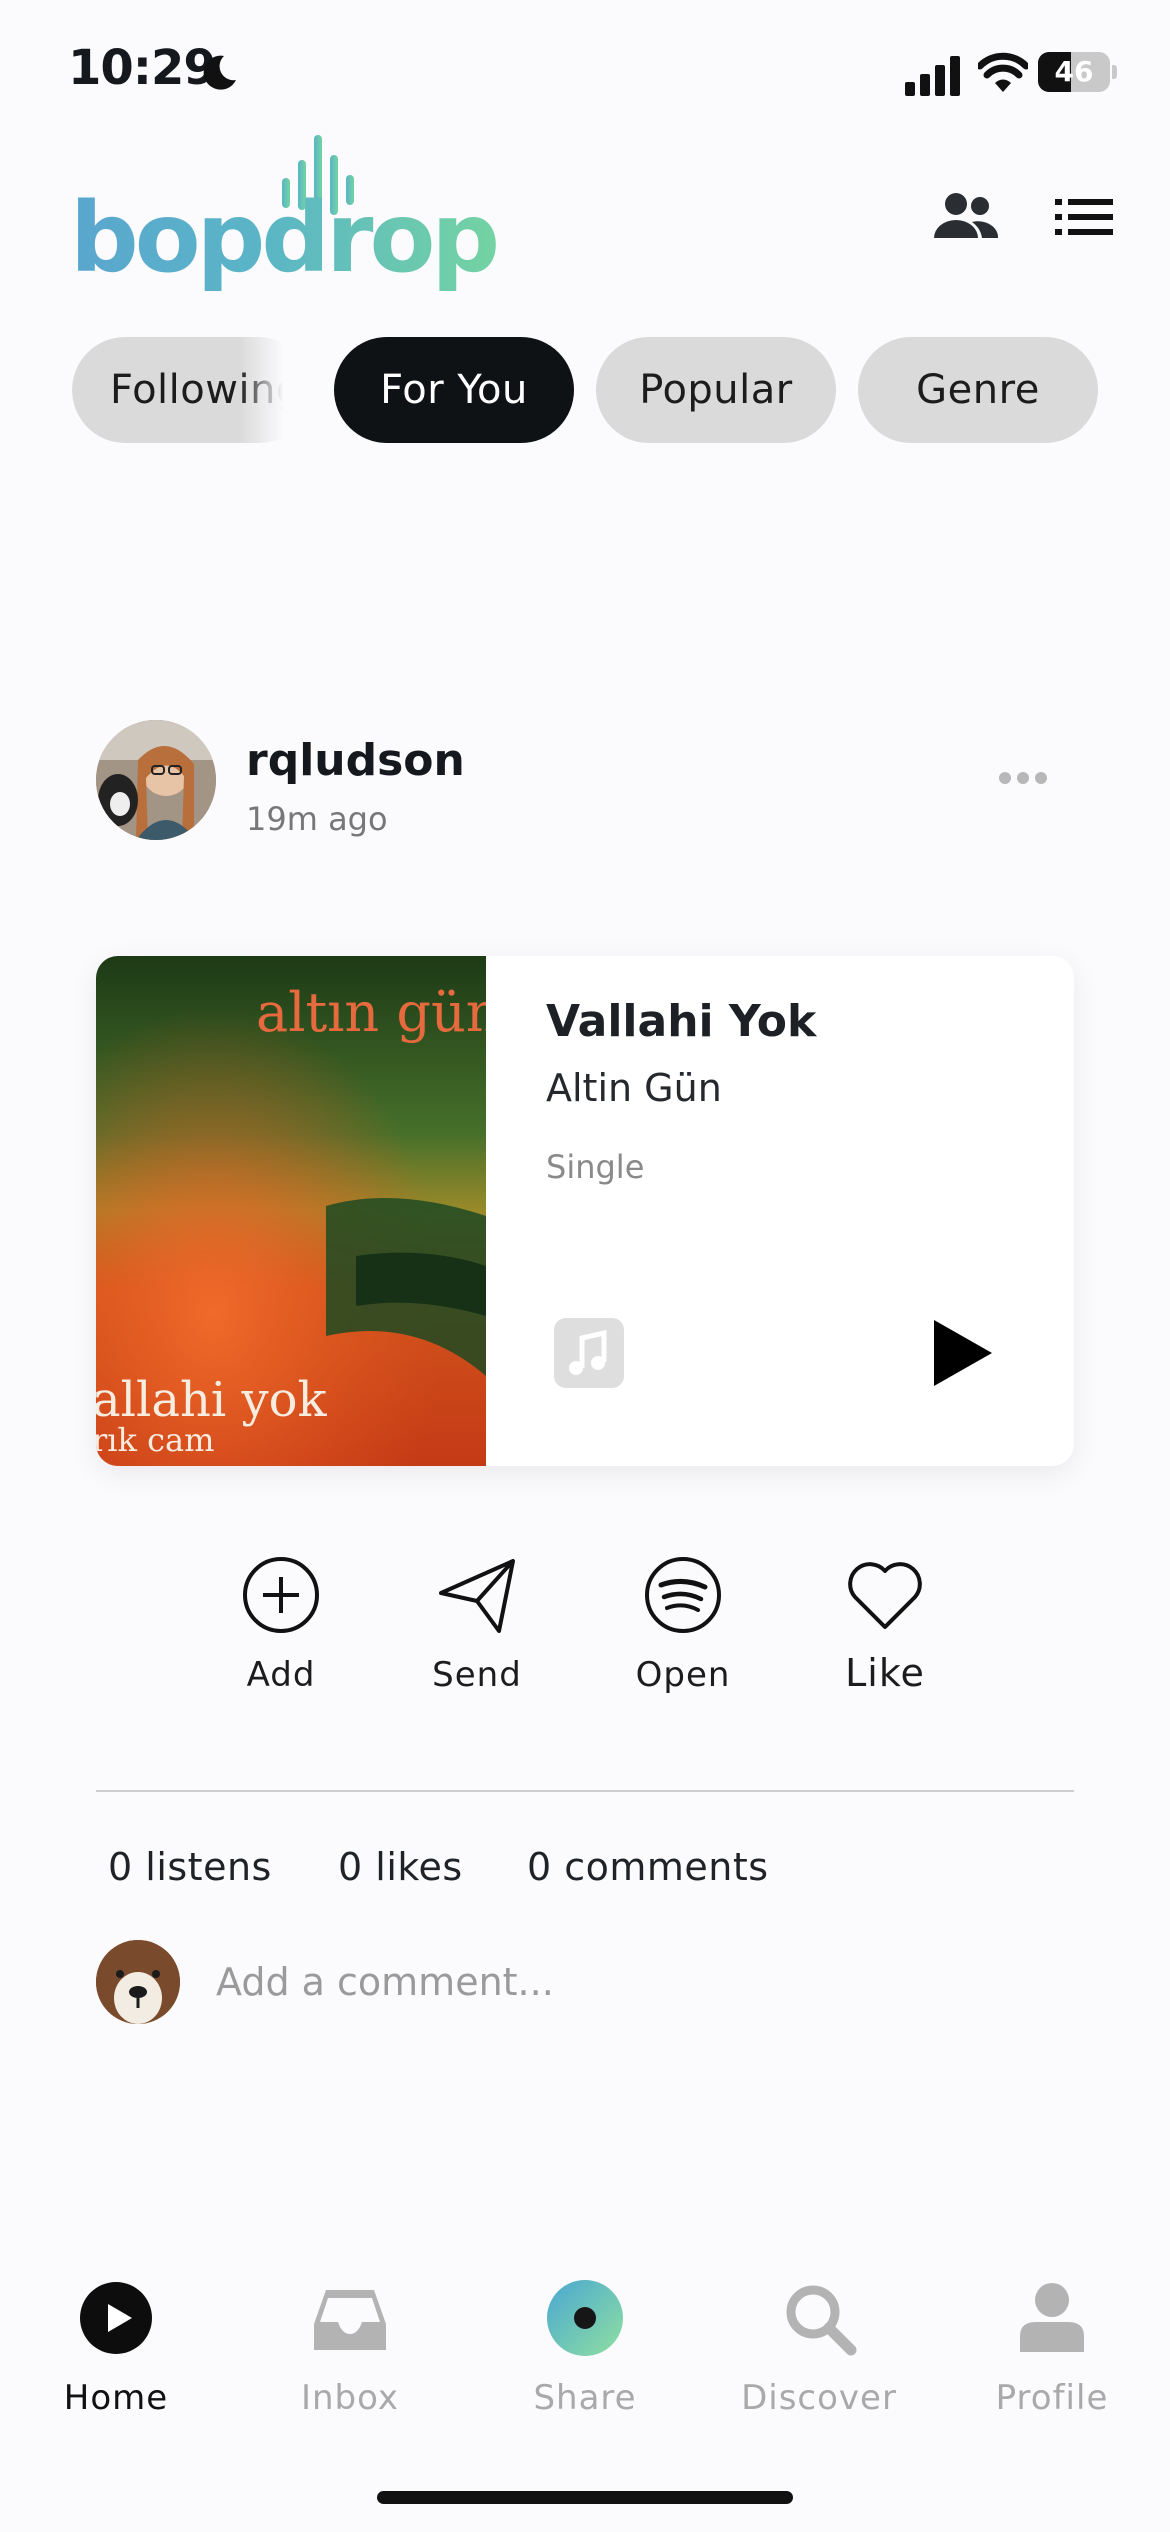  Describe the element at coordinates (589, 1353) in the screenshot. I see `music-note-icon` at that location.